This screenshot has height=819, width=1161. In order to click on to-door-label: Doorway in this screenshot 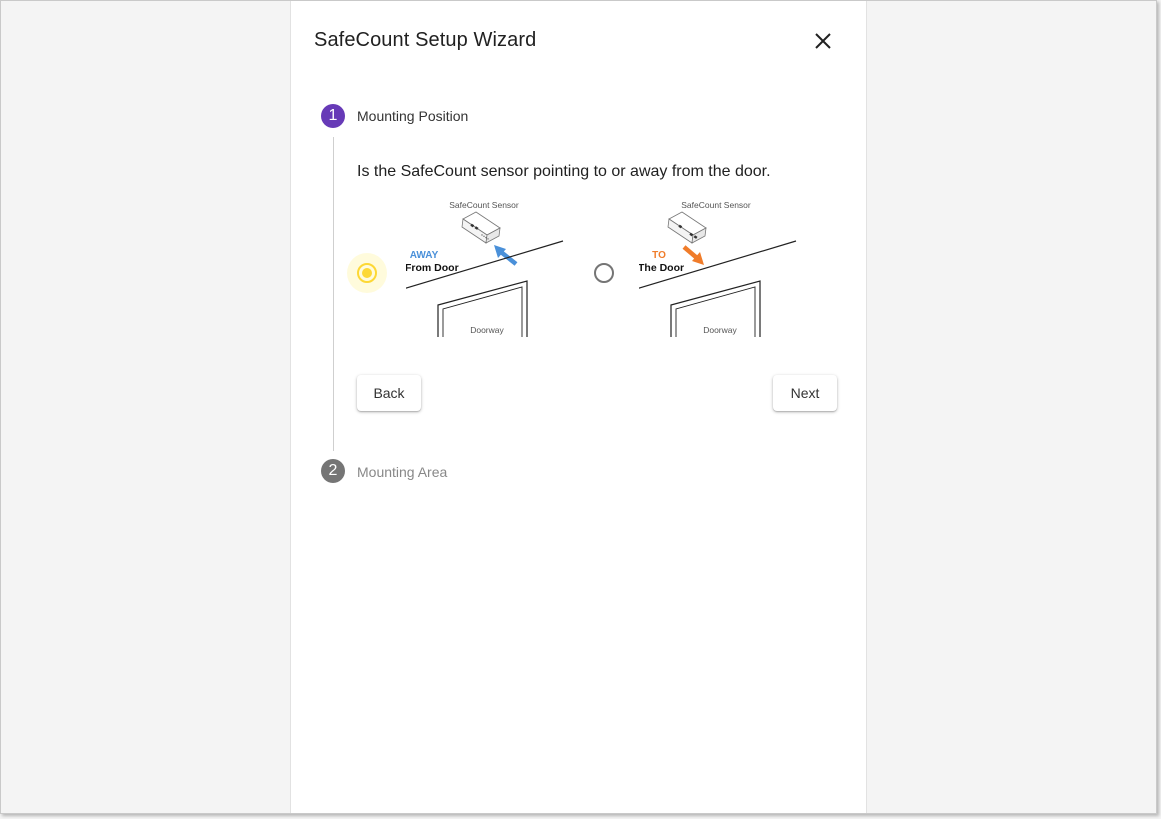, I will do `click(720, 330)`.